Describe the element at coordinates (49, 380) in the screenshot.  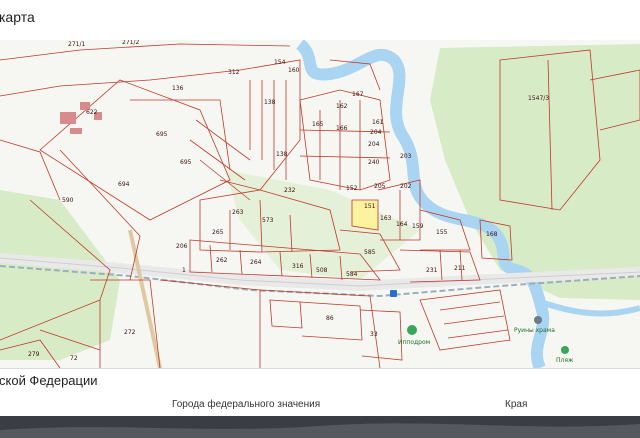
I see `section-title: ской Федерации` at that location.